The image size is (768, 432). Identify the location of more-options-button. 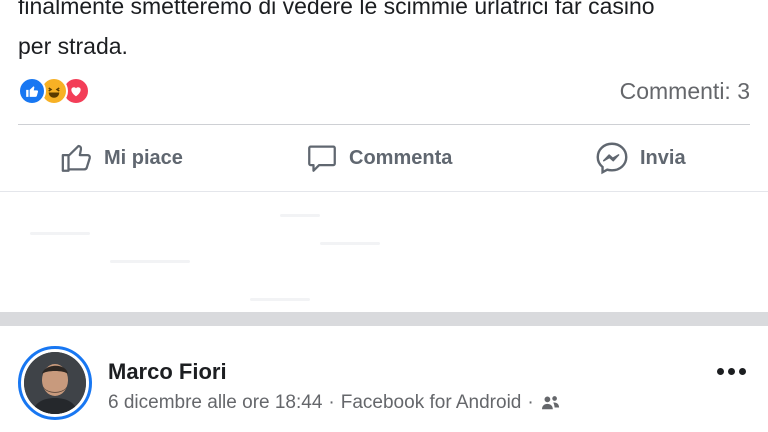
(731, 371).